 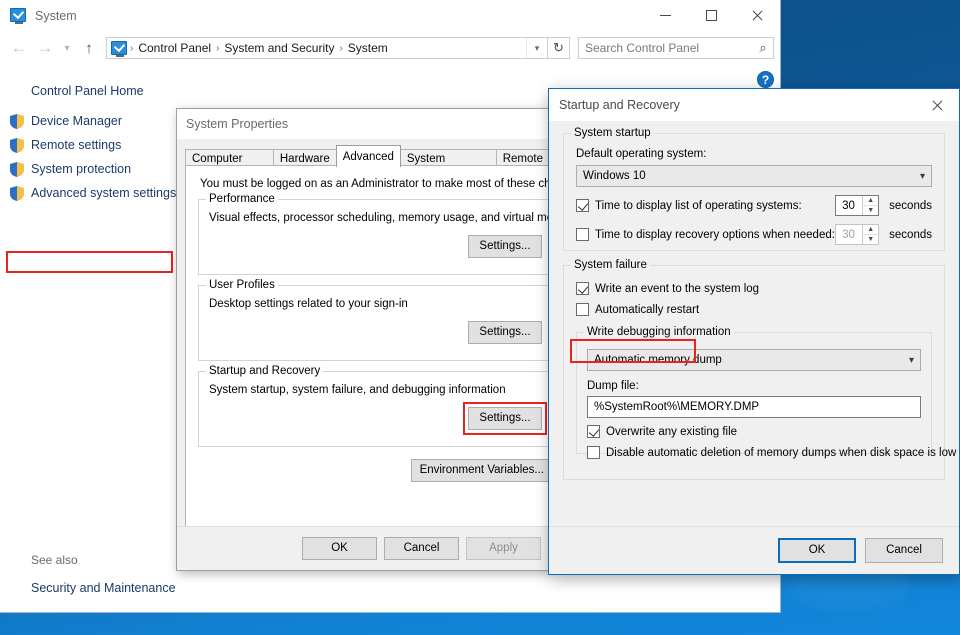 I want to click on system-properties-cancel-button: Cancel, so click(x=421, y=548).